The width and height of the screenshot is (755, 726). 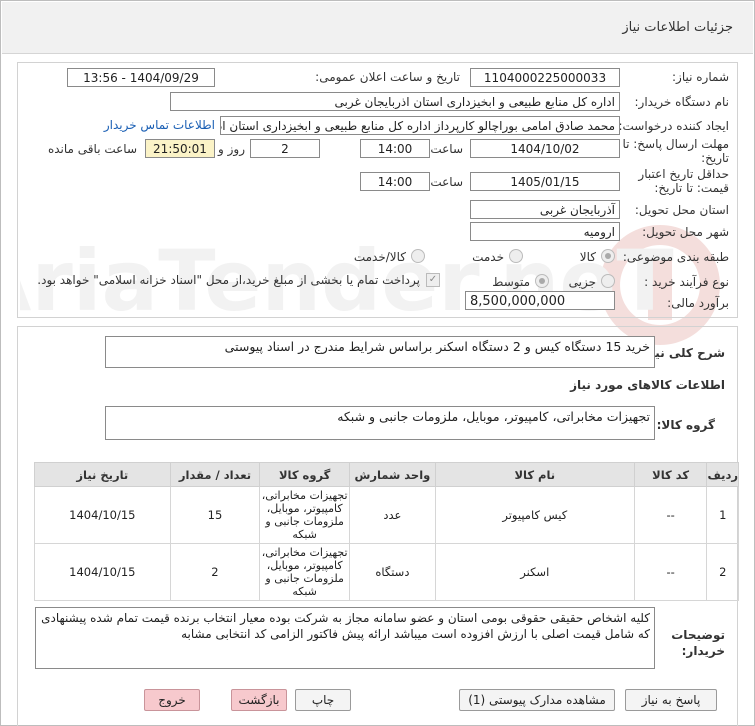 I want to click on col-index: ردیف, so click(x=722, y=474).